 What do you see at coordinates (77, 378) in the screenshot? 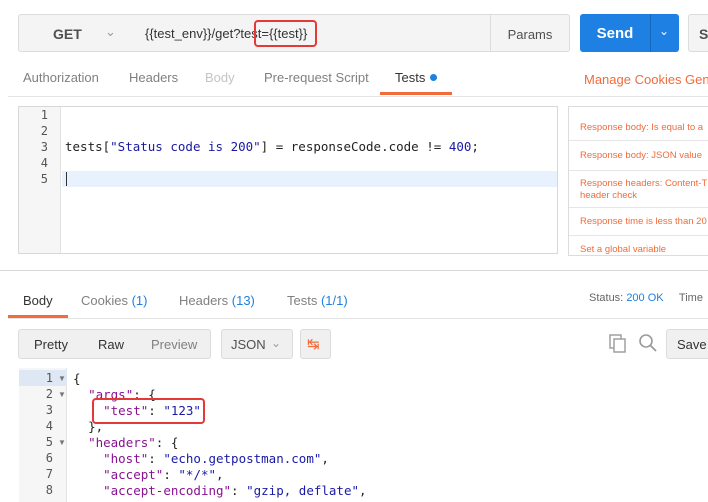
I see `json-line: {` at bounding box center [77, 378].